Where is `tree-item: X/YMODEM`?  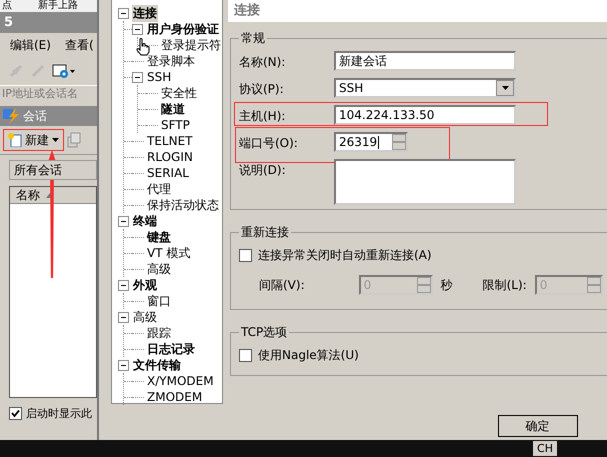 tree-item: X/YMODEM is located at coordinates (180, 381).